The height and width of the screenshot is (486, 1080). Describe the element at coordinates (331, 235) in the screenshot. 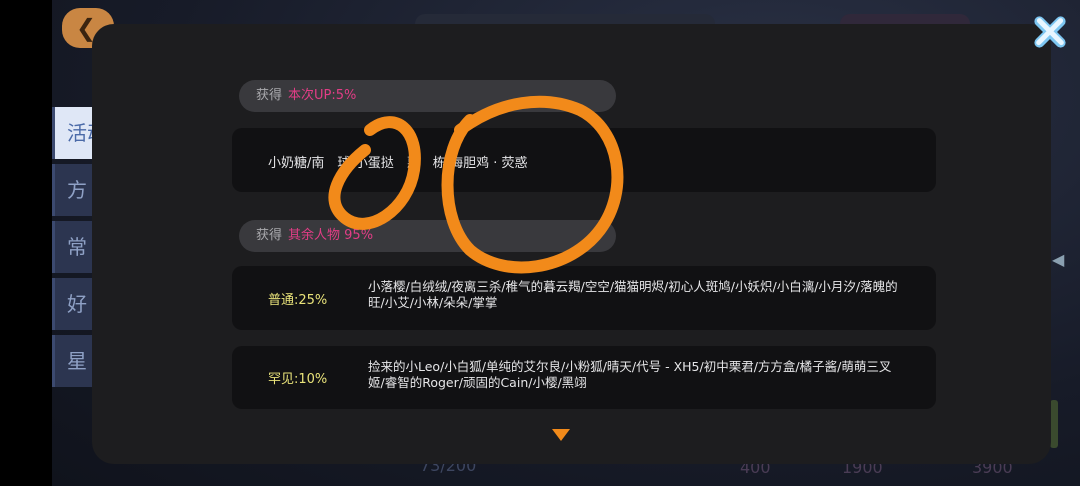

I see `other-rate-text: 其余人物 95%` at that location.